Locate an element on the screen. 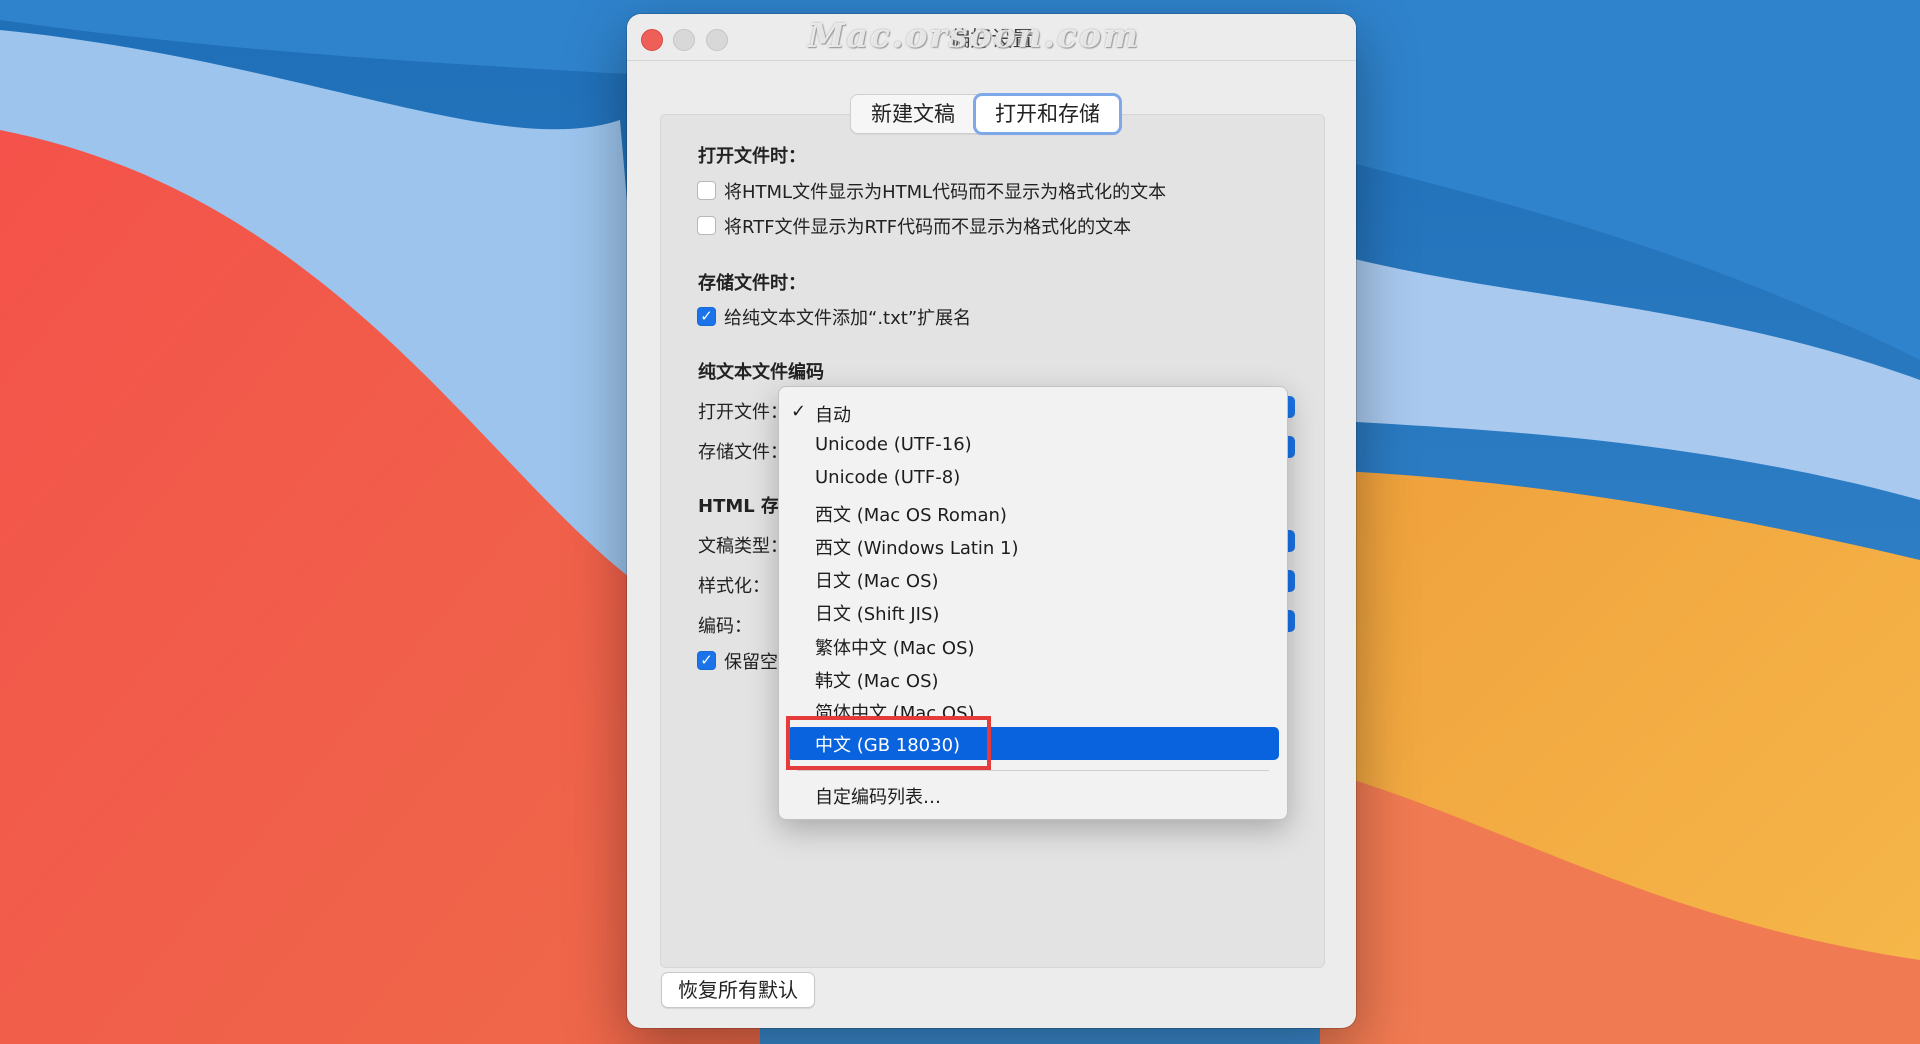  preserve-whitespace-label: 保留空 is located at coordinates (751, 662).